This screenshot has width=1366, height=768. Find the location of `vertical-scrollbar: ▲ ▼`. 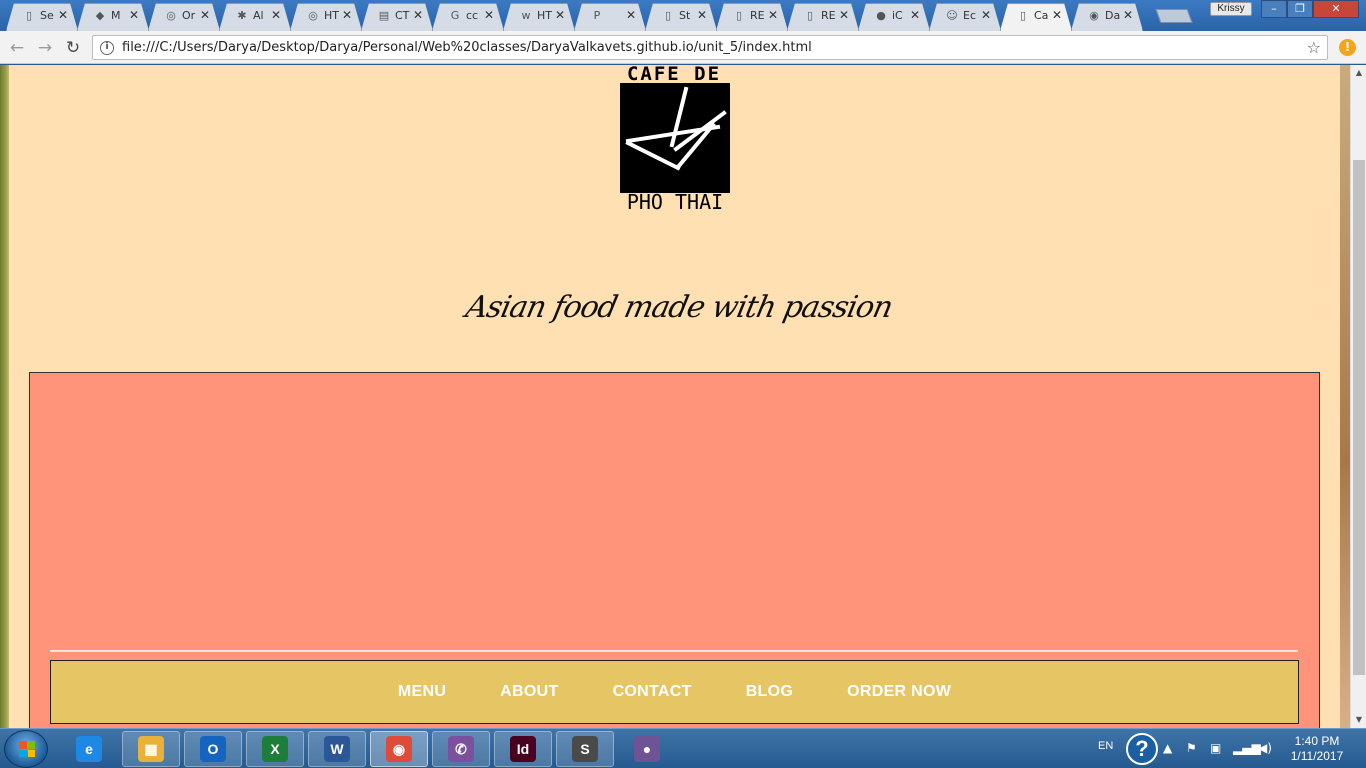

vertical-scrollbar: ▲ ▼ is located at coordinates (1358, 396).